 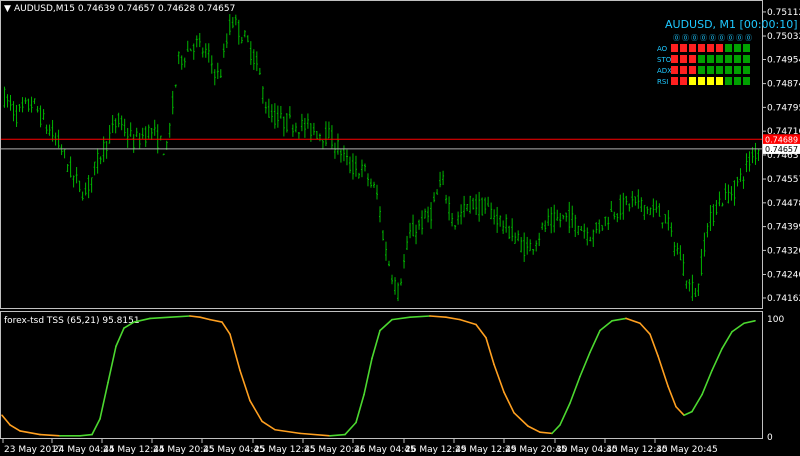 What do you see at coordinates (783, 37) in the screenshot?
I see `price-label: 0.75032` at bounding box center [783, 37].